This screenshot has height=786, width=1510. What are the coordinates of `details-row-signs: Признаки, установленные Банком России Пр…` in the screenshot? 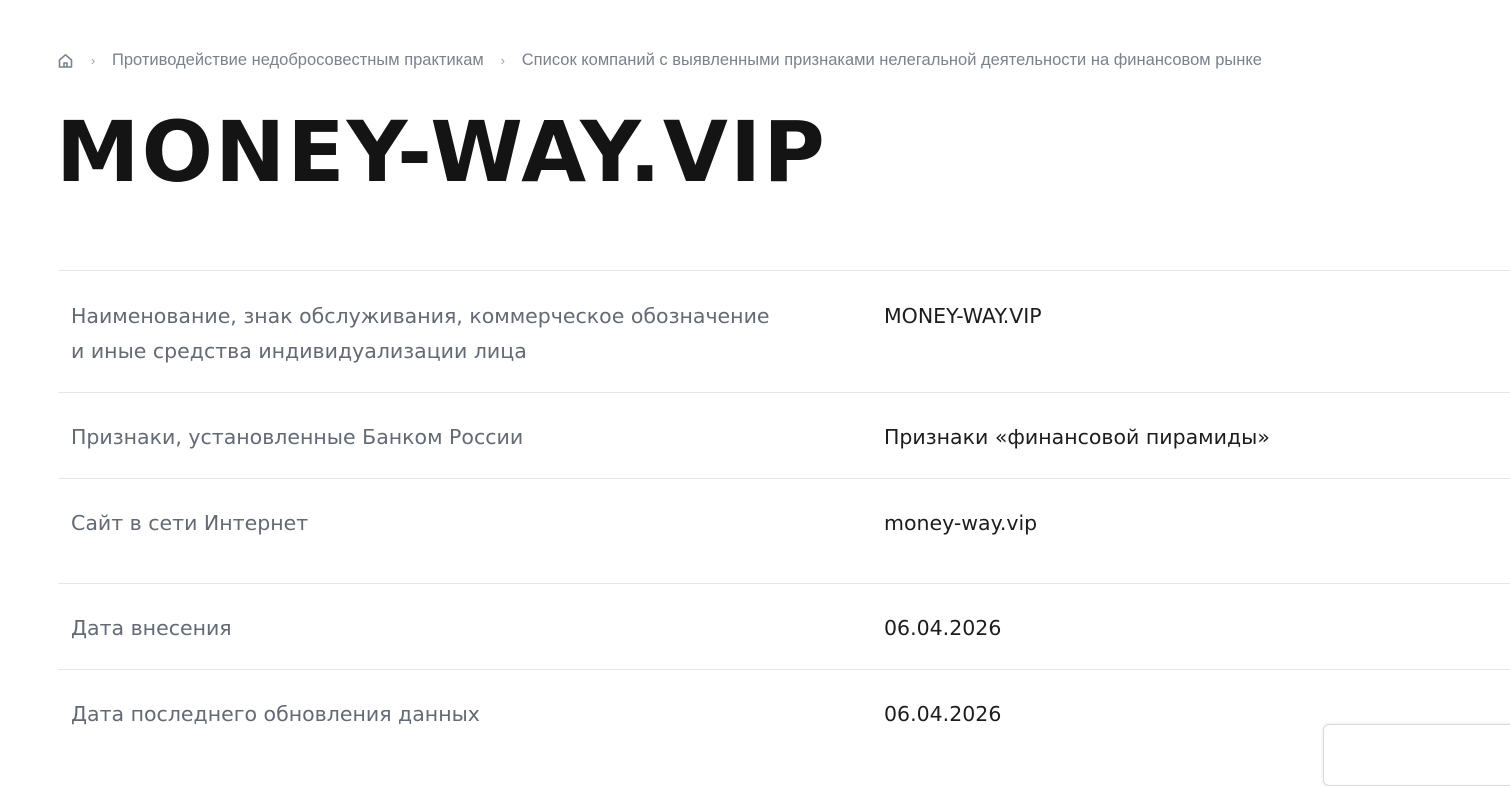 It's located at (784, 435).